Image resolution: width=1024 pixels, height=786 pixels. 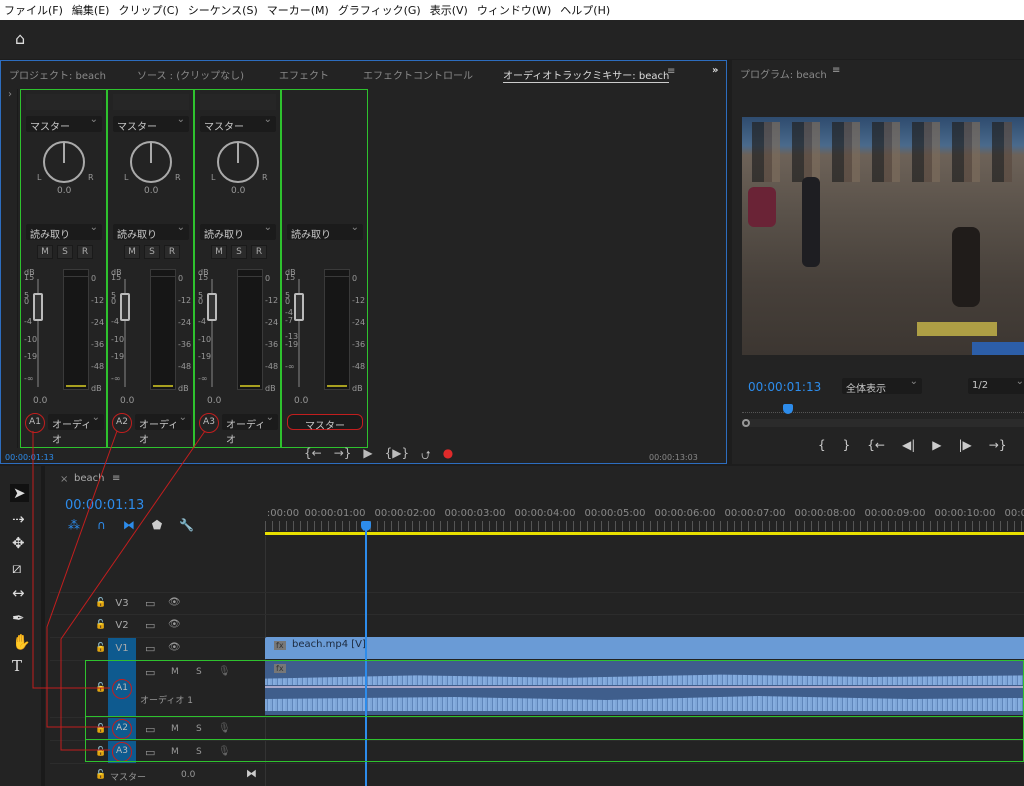 I want to click on track-select-tool-icon: ⇢, so click(x=18, y=519).